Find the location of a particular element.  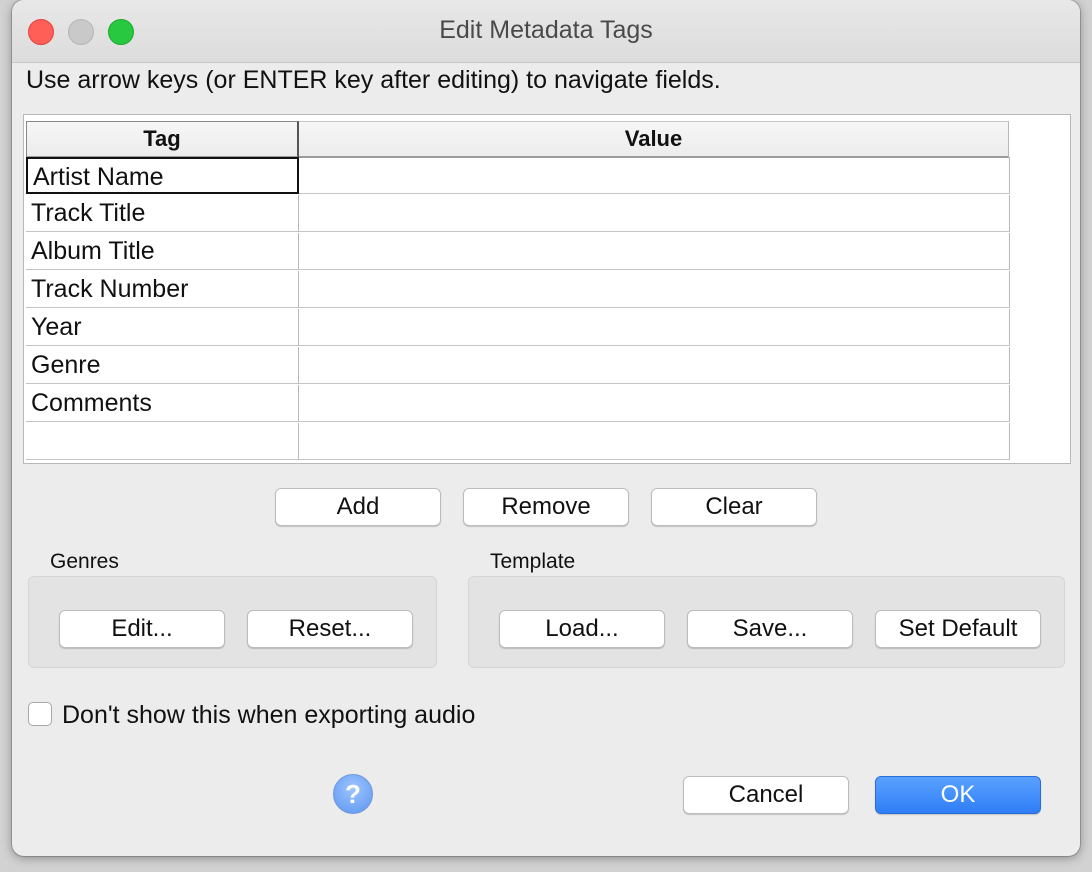

table-row: Album Title is located at coordinates (518, 252).